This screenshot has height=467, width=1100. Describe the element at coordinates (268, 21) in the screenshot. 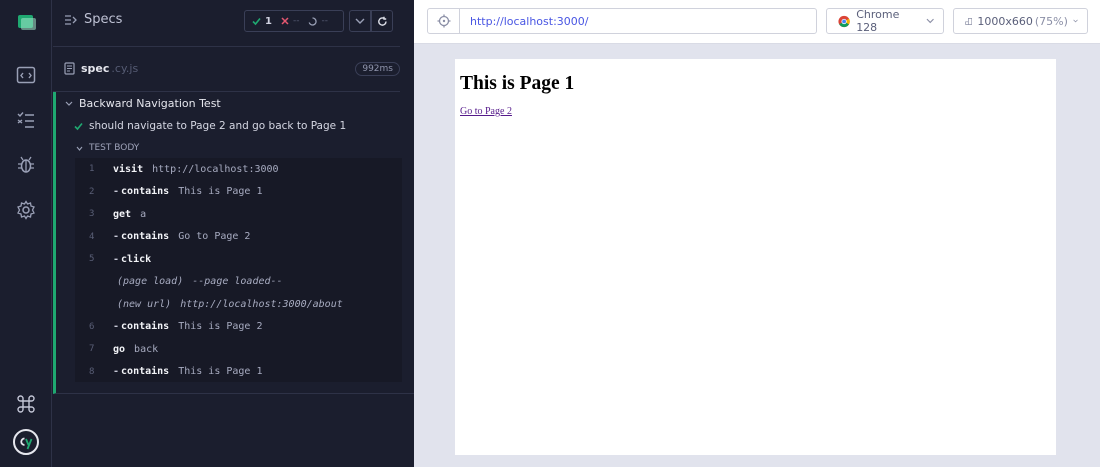

I see `passed-count: 1` at that location.